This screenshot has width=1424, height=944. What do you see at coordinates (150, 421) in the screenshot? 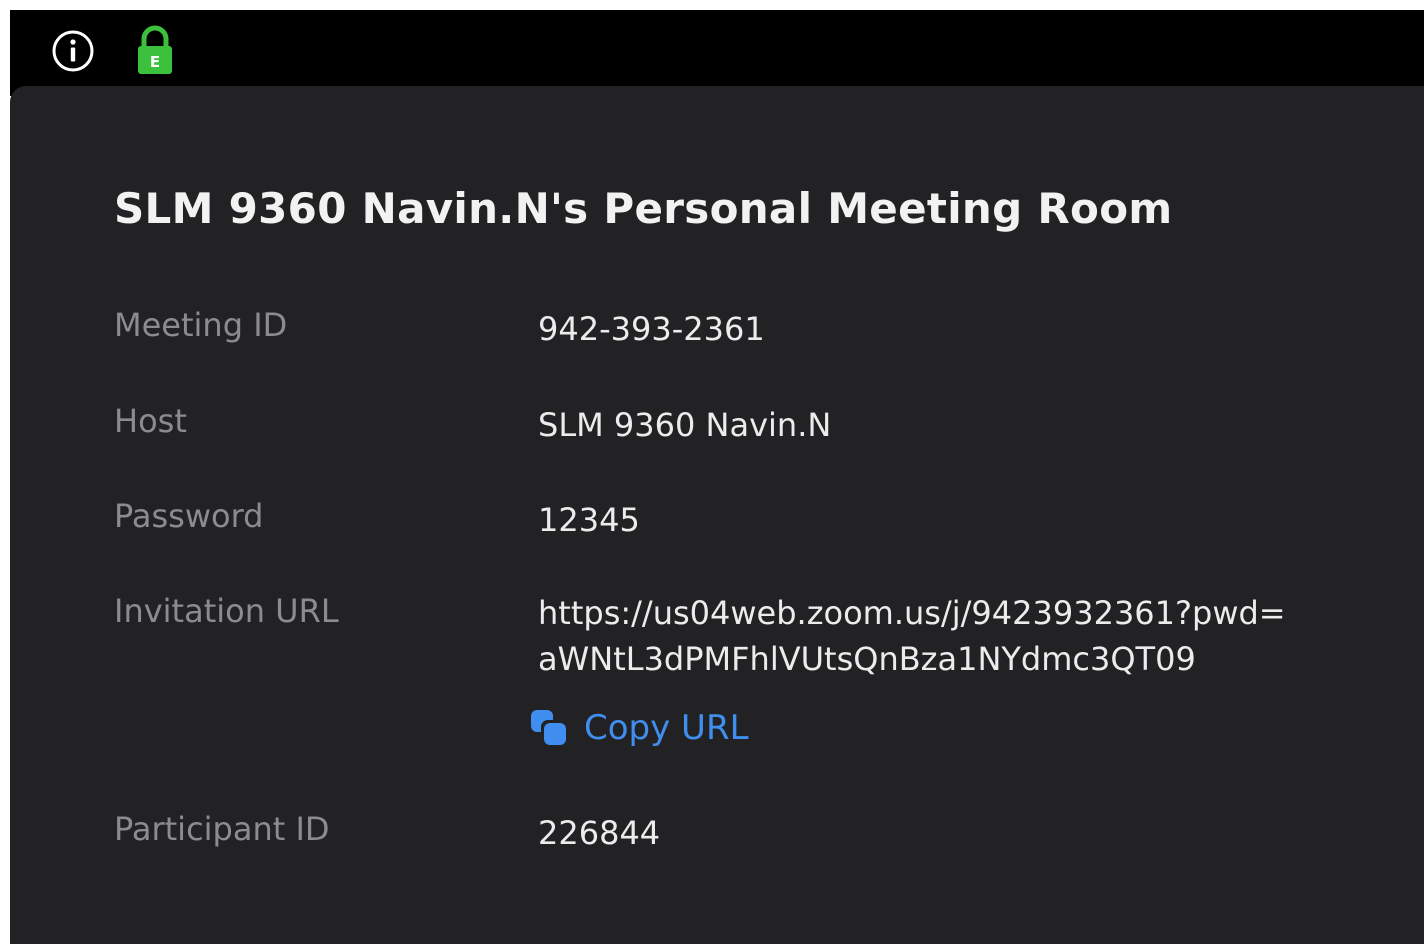
I see `host-label: Host` at bounding box center [150, 421].